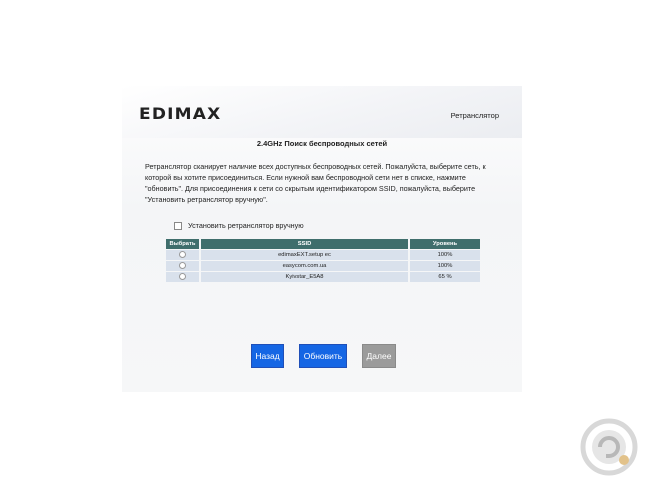  I want to click on ssid-cell: edimaxEXT.setup ec, so click(304, 255).